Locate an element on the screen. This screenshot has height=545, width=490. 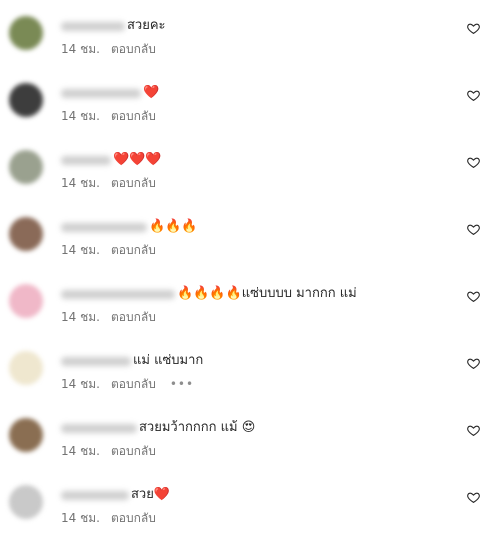
comment-text: ❤️❤️❤️ is located at coordinates (137, 159).